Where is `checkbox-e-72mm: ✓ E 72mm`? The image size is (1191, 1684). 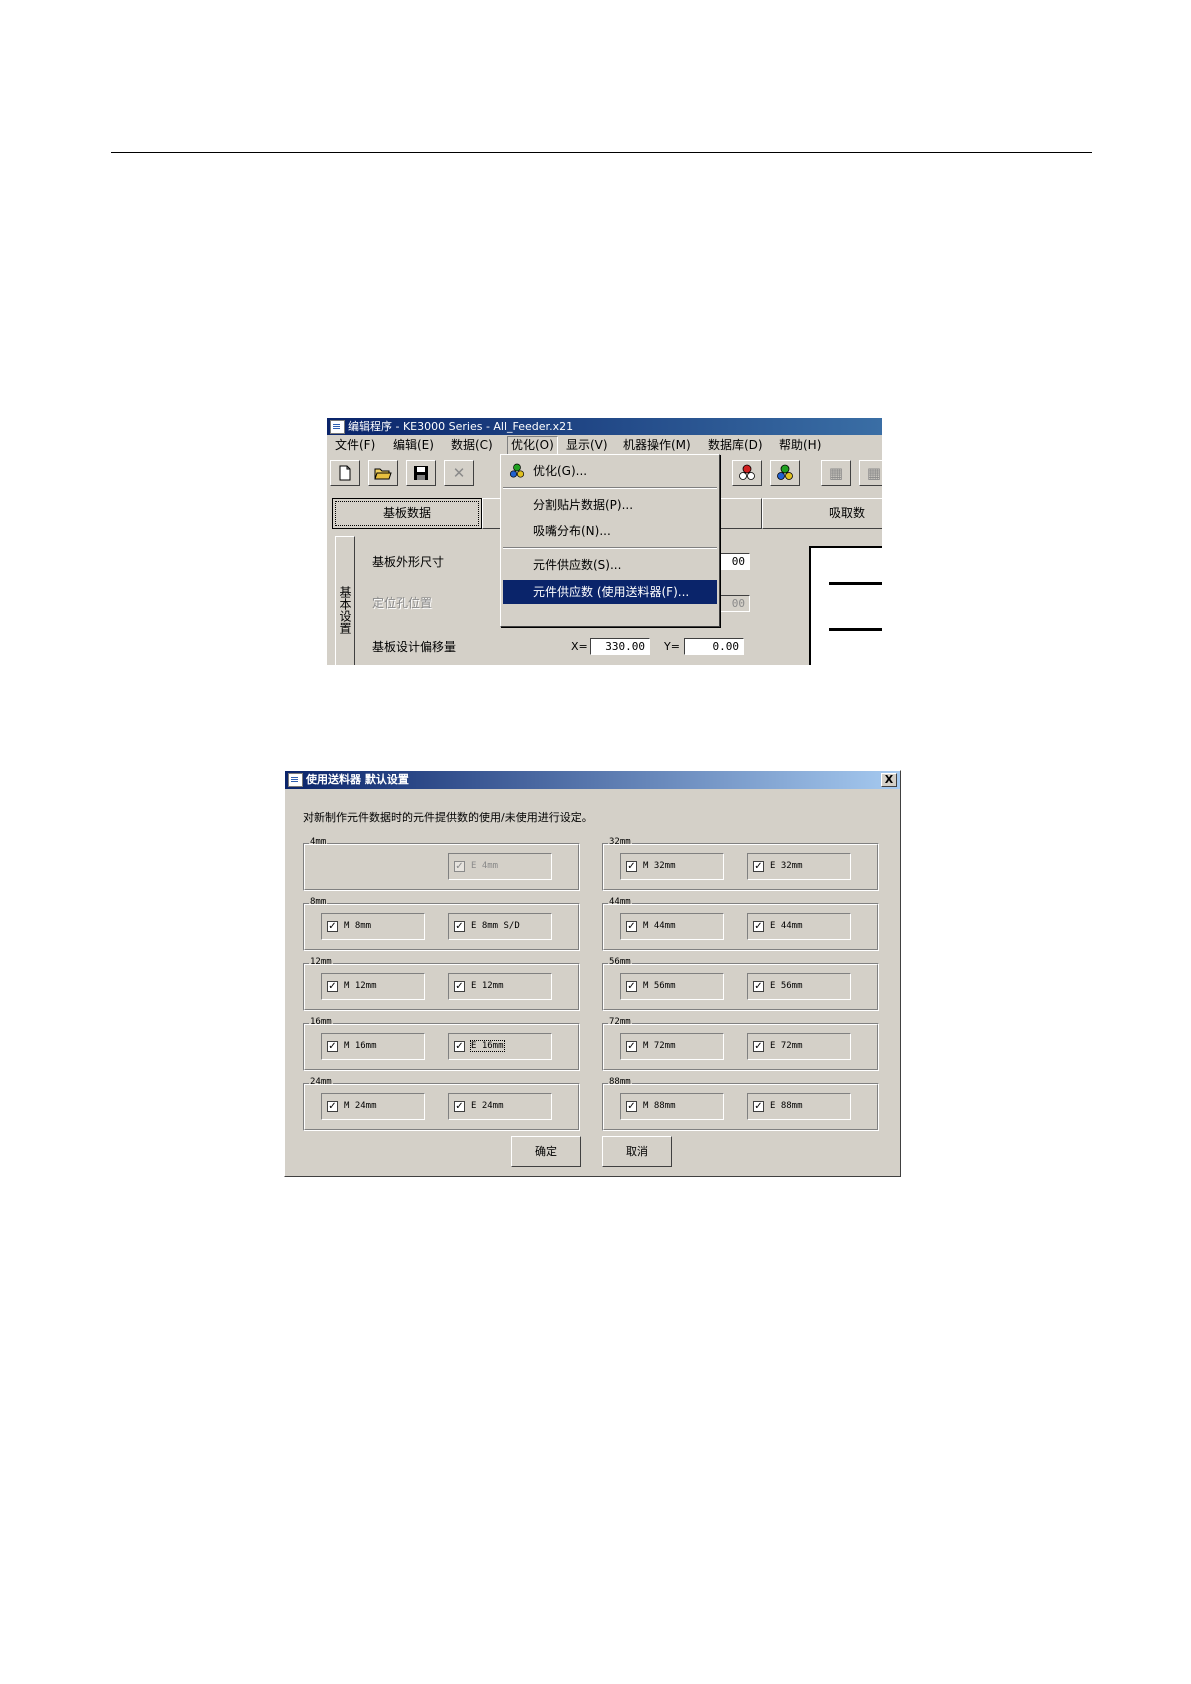
checkbox-e-72mm: ✓ E 72mm is located at coordinates (799, 1046).